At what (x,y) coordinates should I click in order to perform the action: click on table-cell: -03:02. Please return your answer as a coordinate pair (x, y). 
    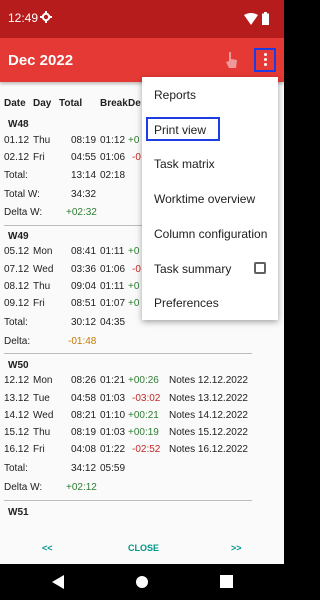
    Looking at the image, I should click on (146, 398).